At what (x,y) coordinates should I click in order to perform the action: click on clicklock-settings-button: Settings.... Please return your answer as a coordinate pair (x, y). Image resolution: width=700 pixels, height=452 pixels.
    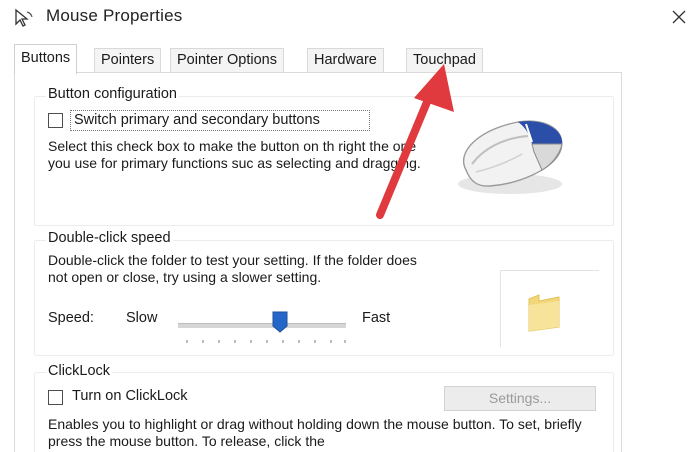
    Looking at the image, I should click on (520, 398).